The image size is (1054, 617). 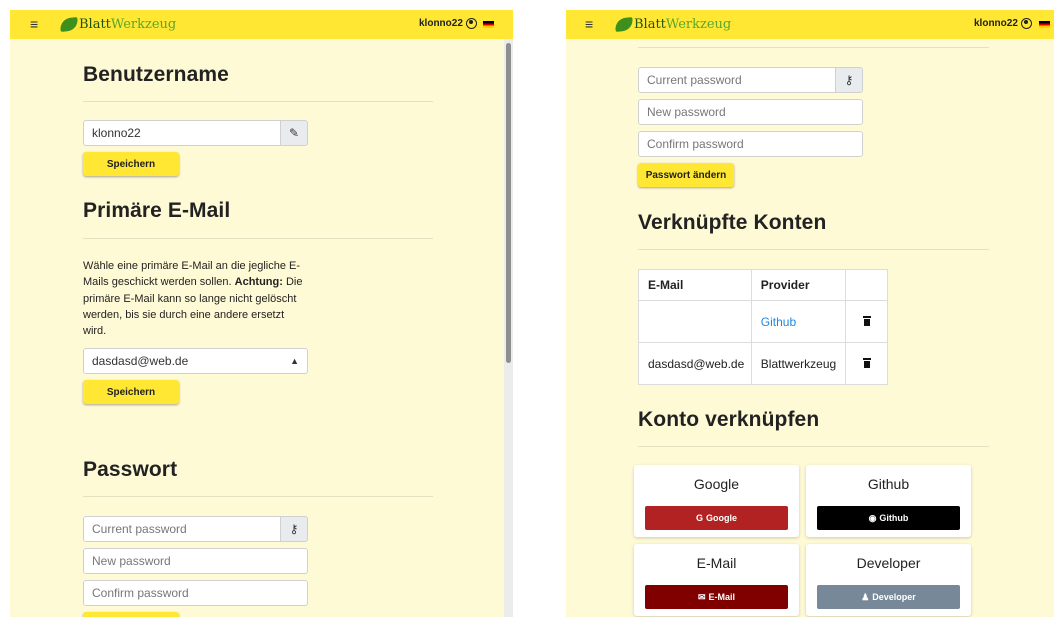 I want to click on provider-cell: Blattwerkzeug, so click(x=798, y=363).